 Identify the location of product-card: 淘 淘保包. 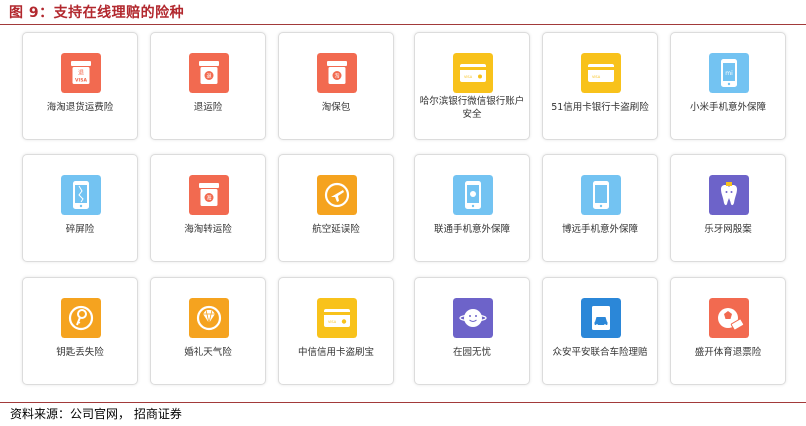
(336, 86).